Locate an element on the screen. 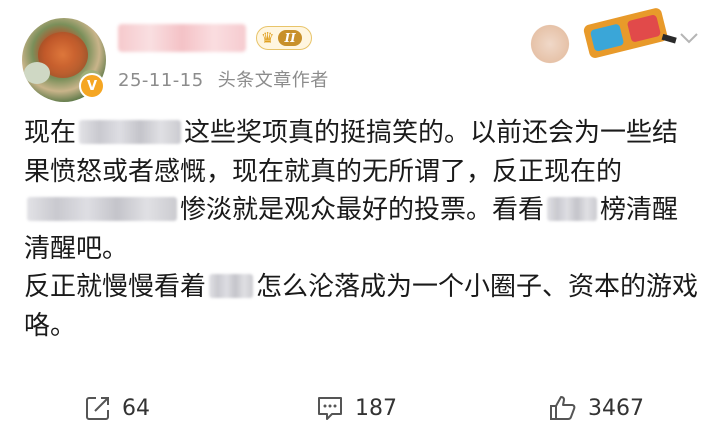 This screenshot has width=720, height=448. text-segment: 惨淡就是观众最好的投票。看看 is located at coordinates (362, 210).